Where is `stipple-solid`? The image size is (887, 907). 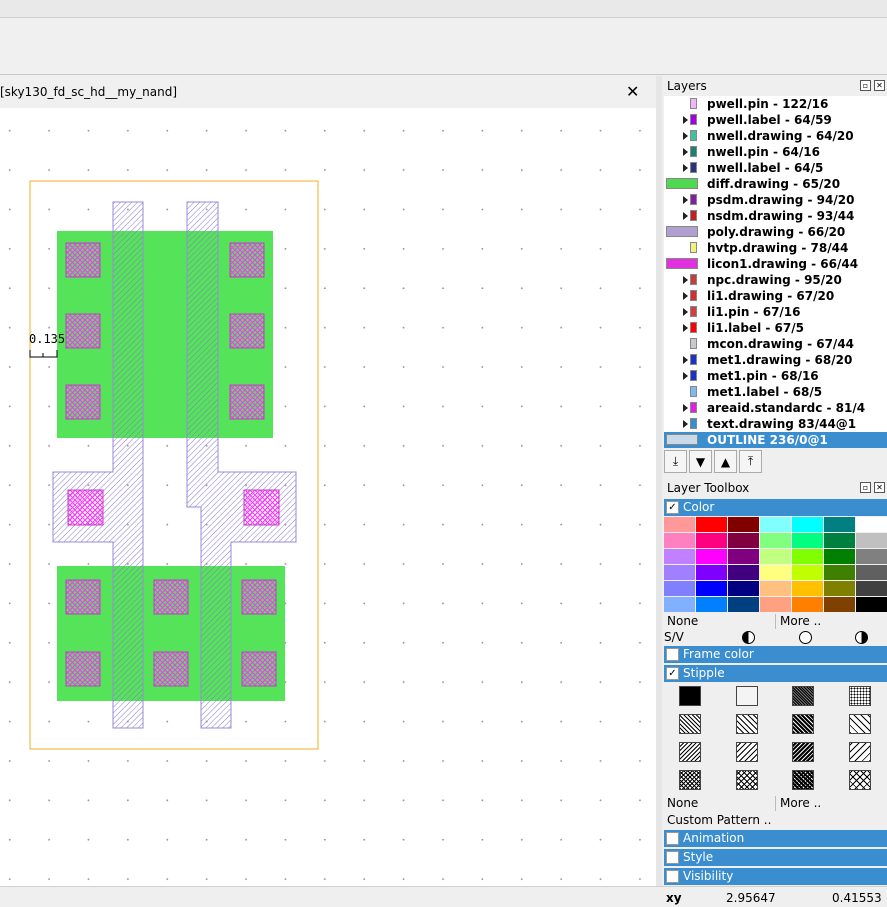 stipple-solid is located at coordinates (690, 696).